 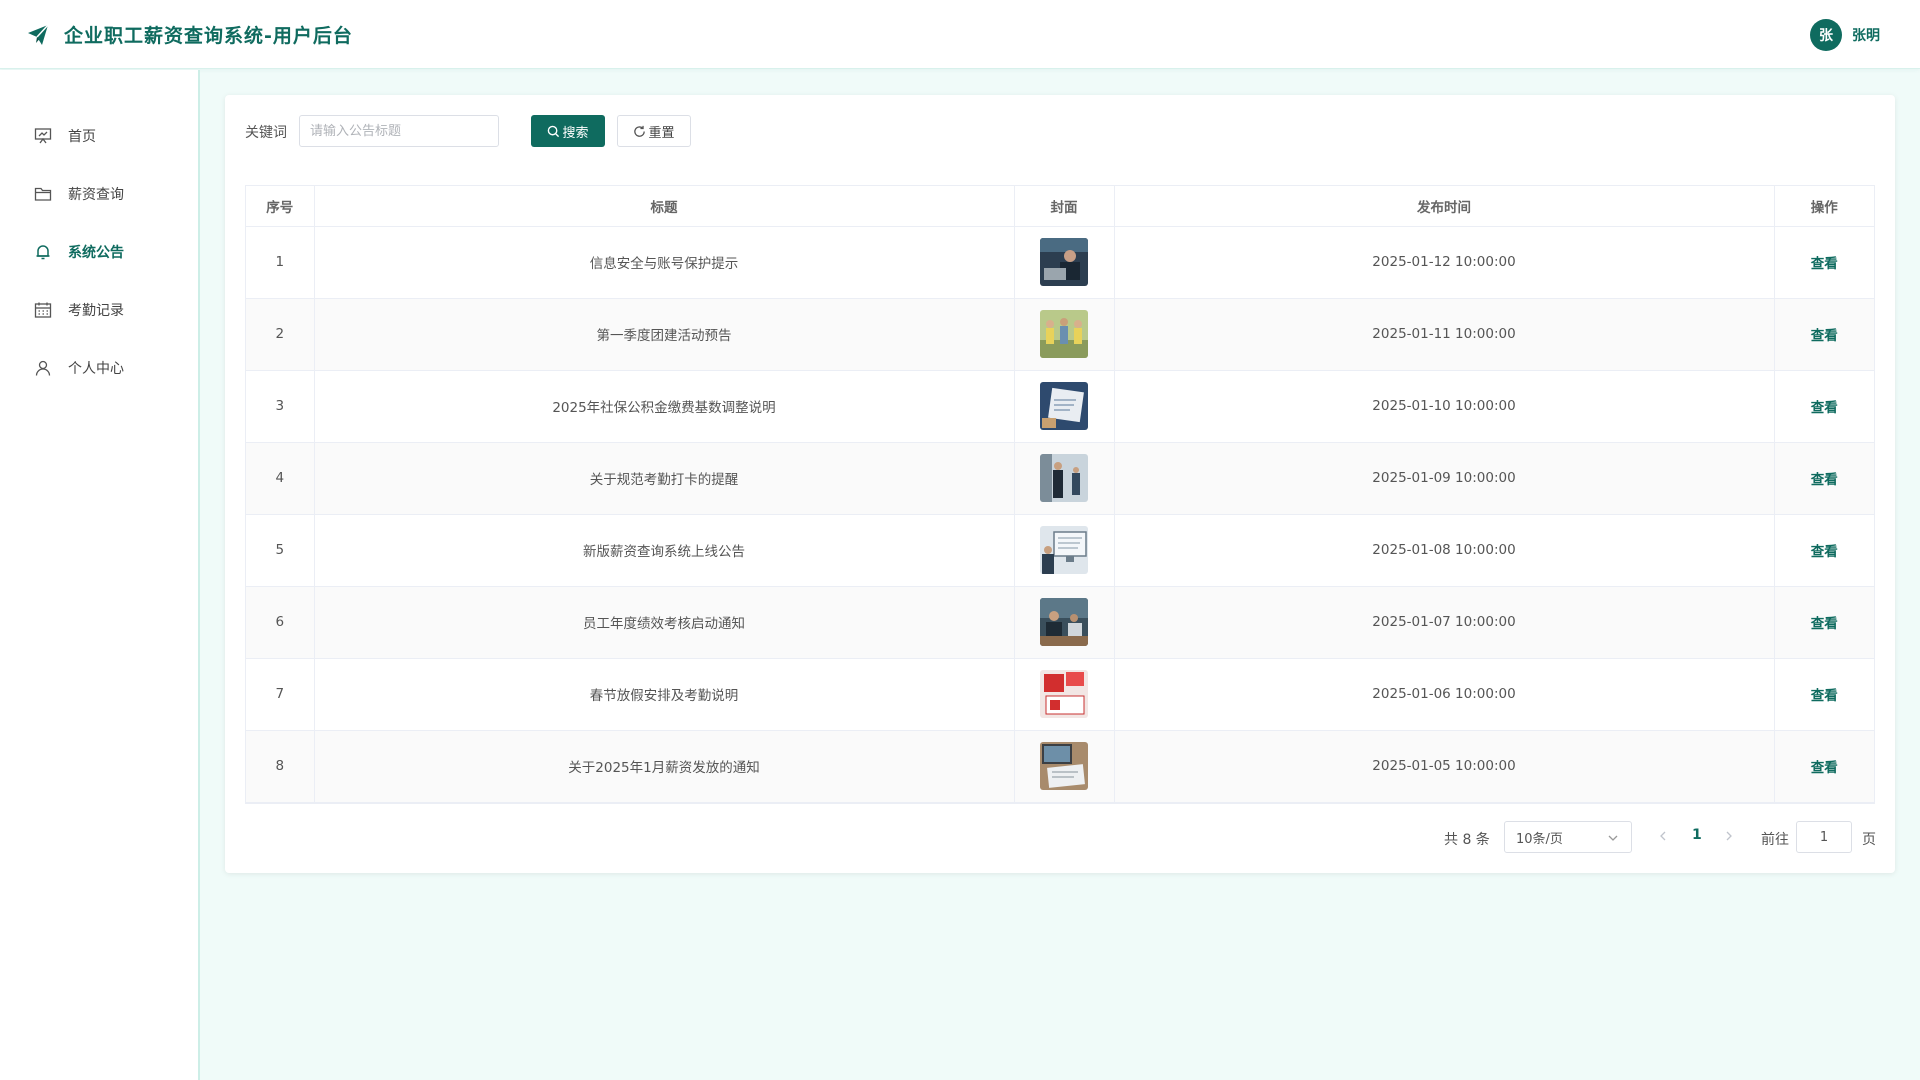 What do you see at coordinates (96, 369) in the screenshot?
I see `sidebar-item-label: 个人中心` at bounding box center [96, 369].